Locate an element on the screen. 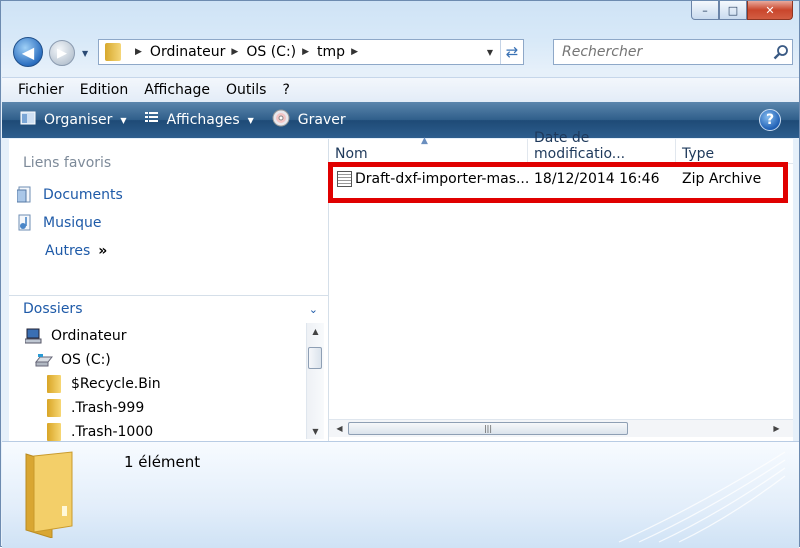 The width and height of the screenshot is (800, 548). menu-edition: Edition is located at coordinates (104, 90).